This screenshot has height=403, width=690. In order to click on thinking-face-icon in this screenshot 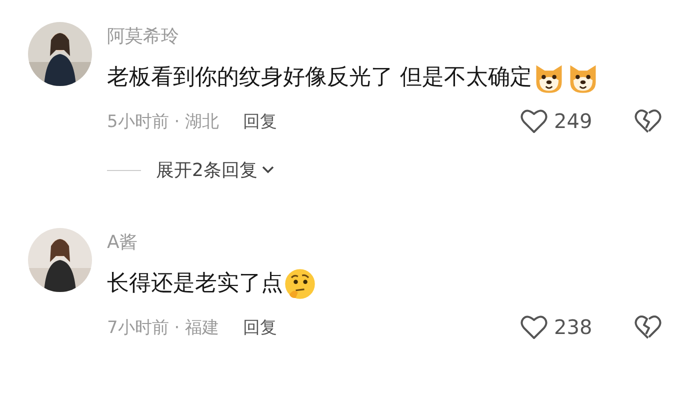, I will do `click(300, 284)`.